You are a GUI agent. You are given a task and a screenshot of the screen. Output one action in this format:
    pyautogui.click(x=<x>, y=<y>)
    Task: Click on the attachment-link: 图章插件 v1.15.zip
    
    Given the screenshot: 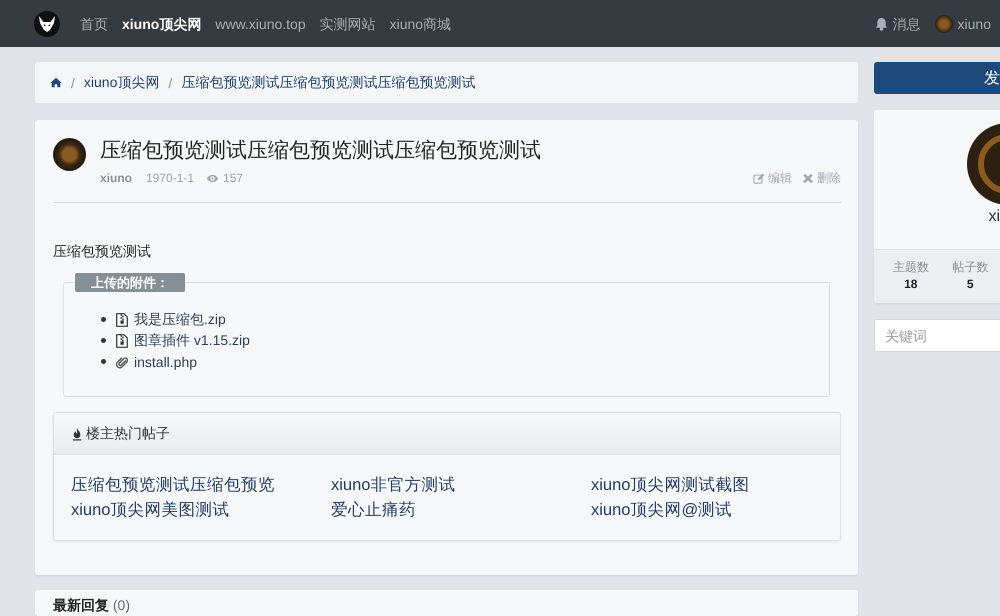 What is the action you would take?
    pyautogui.click(x=192, y=341)
    